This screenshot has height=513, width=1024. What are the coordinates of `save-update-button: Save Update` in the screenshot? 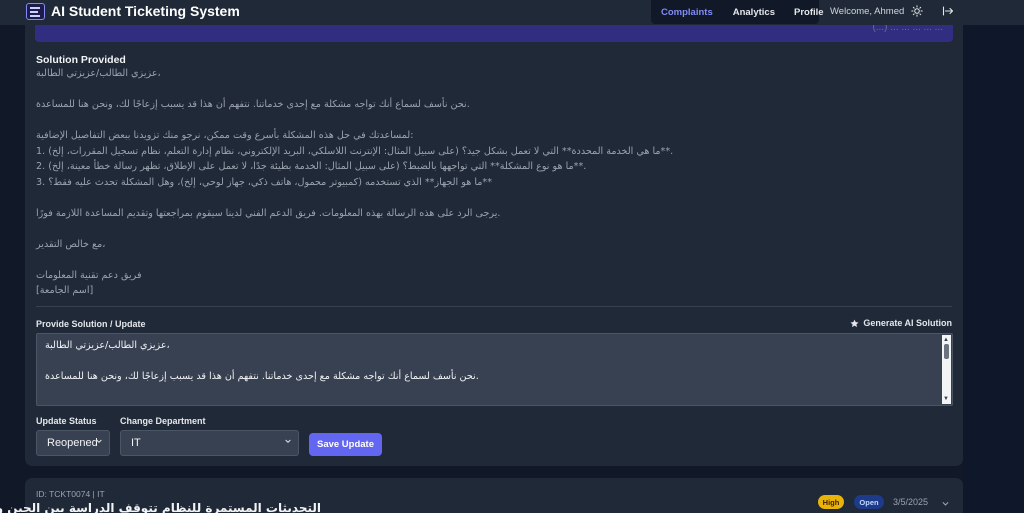 It's located at (345, 444).